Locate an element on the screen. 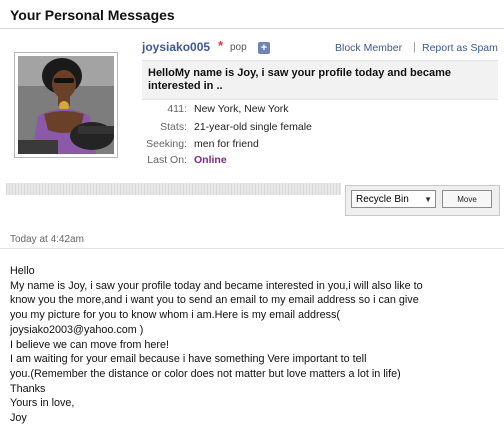 The height and width of the screenshot is (445, 504). sender-username-link: joysiako005 is located at coordinates (176, 47).